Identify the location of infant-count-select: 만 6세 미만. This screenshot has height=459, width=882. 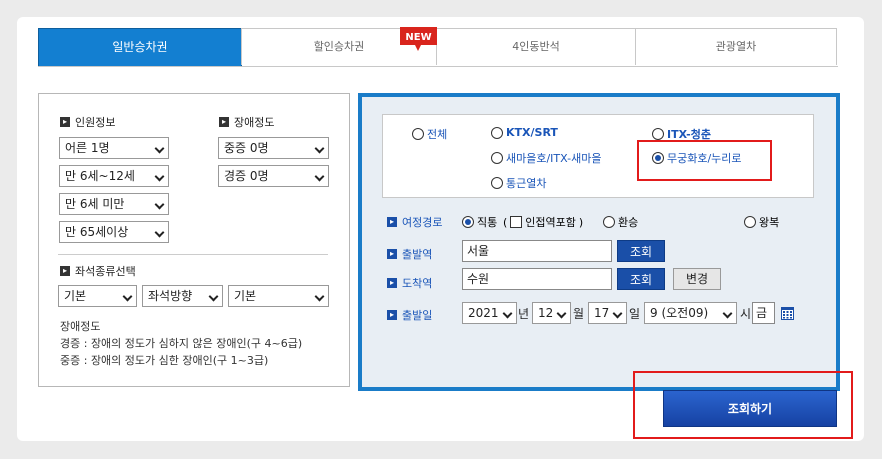
(114, 204).